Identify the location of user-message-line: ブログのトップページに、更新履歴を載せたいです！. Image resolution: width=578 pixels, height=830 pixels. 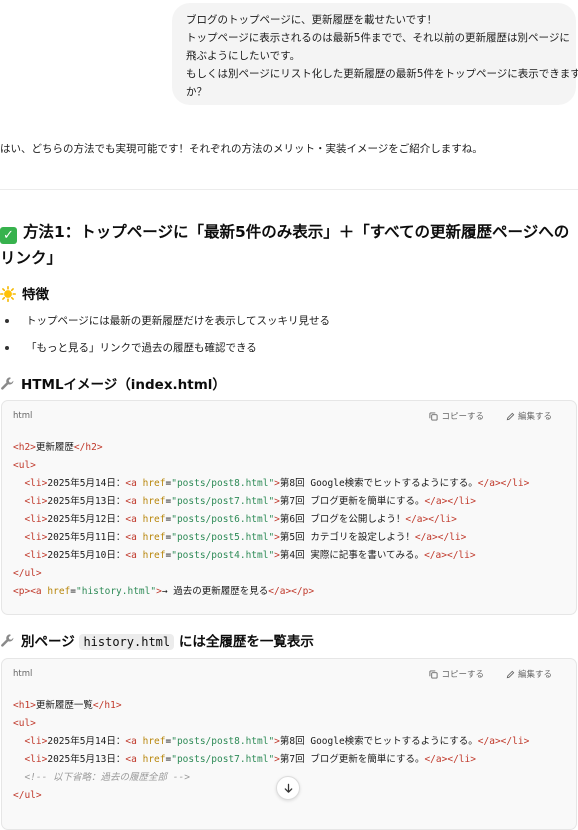
(312, 20).